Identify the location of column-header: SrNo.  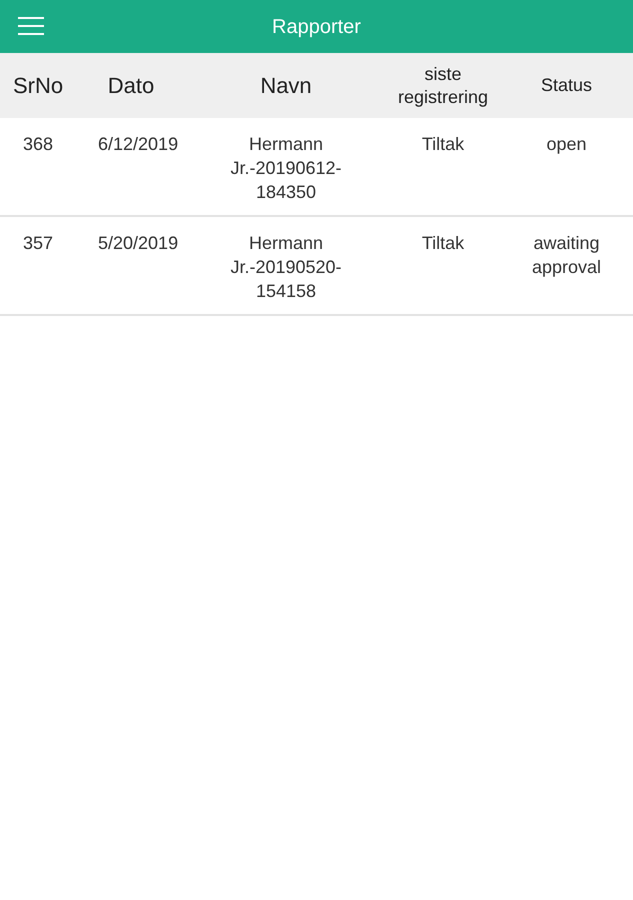
(38, 86).